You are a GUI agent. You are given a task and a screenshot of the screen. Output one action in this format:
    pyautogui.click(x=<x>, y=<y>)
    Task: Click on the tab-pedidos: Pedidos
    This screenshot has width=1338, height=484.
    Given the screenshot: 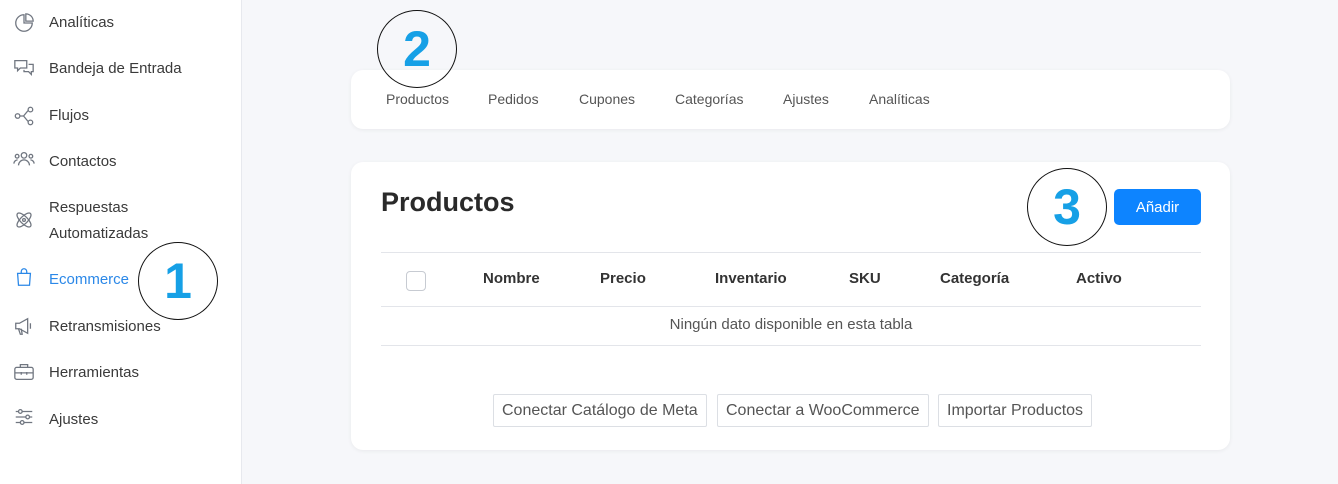 What is the action you would take?
    pyautogui.click(x=513, y=99)
    